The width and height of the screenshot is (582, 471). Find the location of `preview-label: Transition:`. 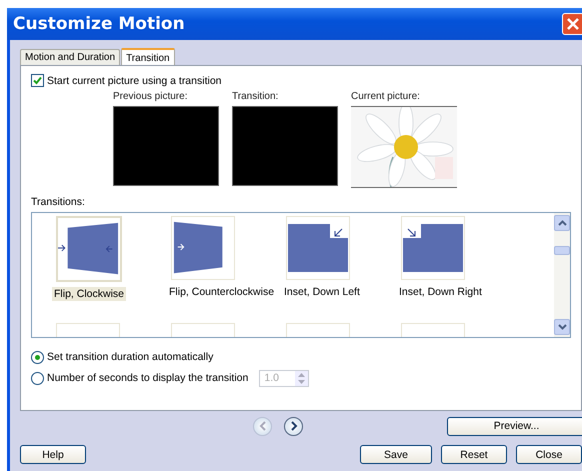

preview-label: Transition: is located at coordinates (256, 96).